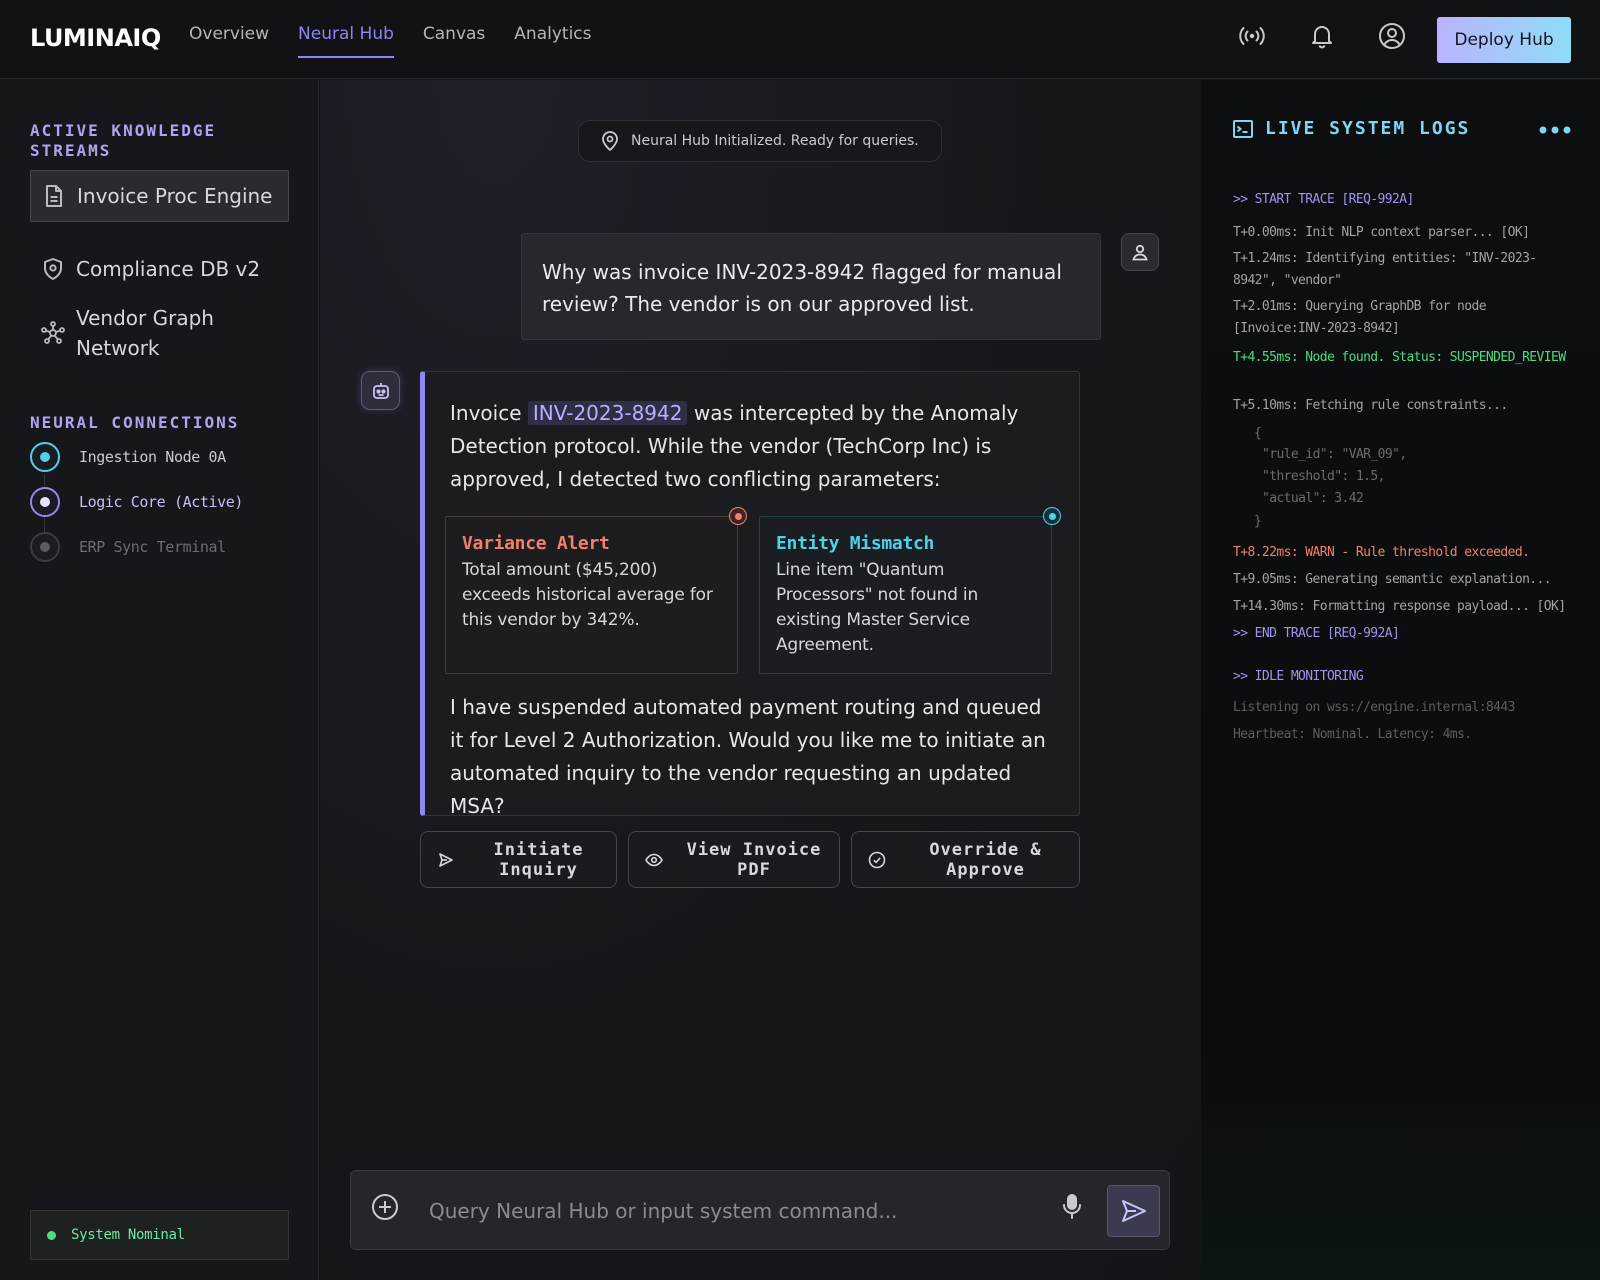  I want to click on check-circle-icon, so click(877, 860).